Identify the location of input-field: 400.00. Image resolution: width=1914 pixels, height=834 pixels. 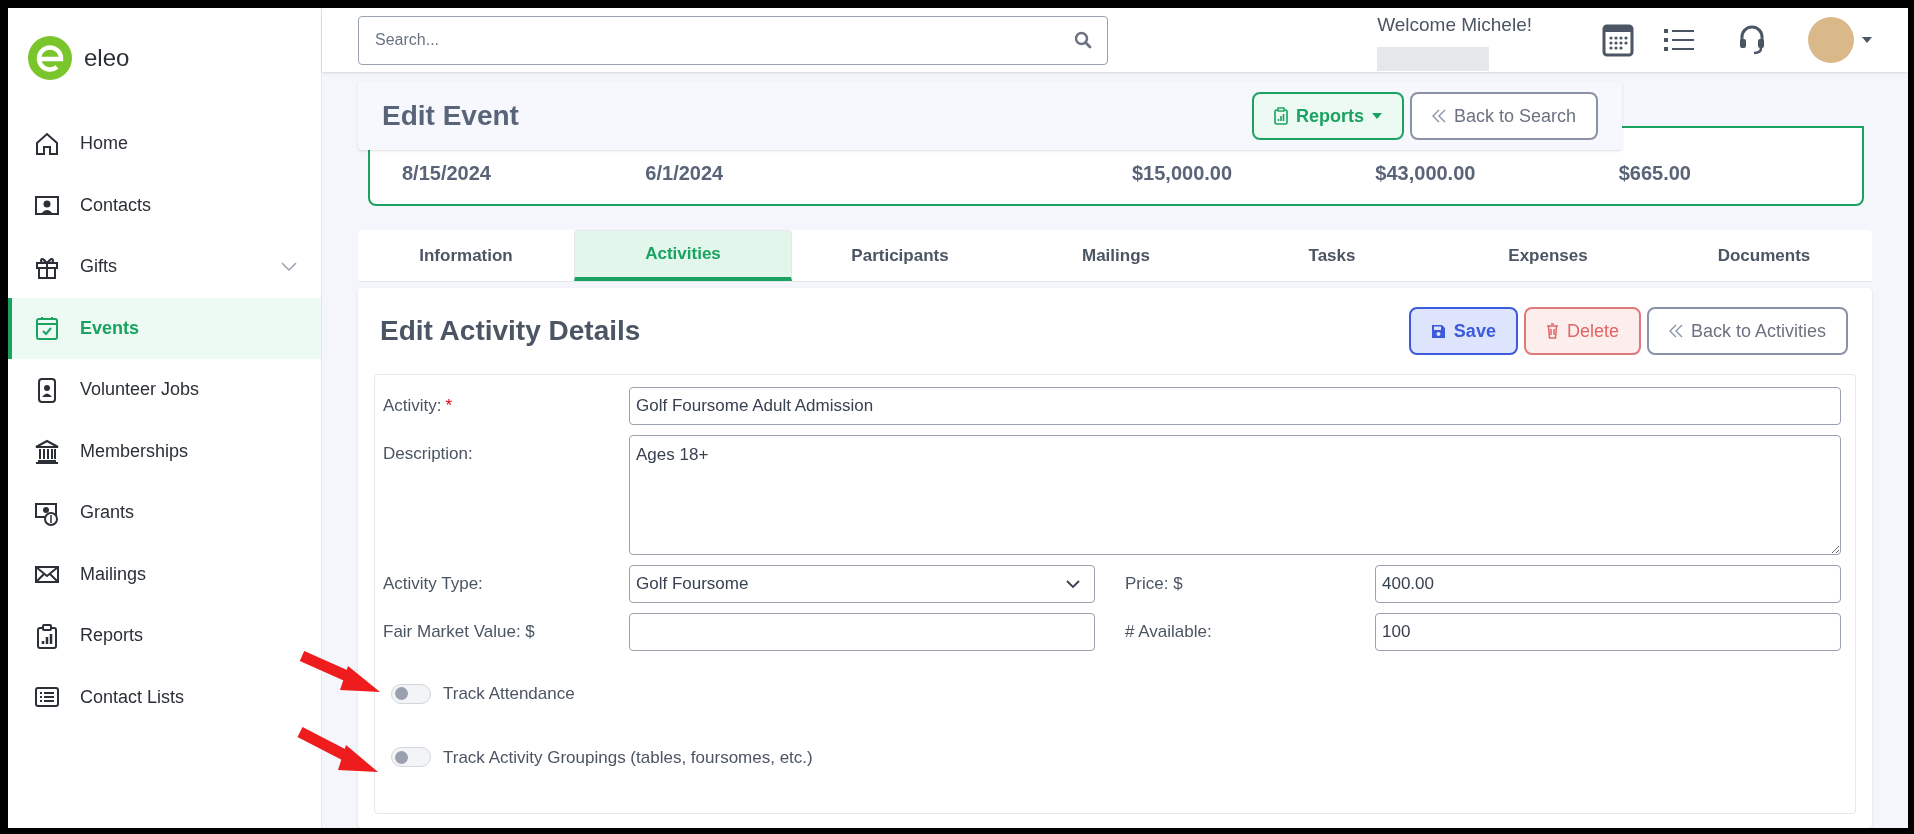
(1608, 584).